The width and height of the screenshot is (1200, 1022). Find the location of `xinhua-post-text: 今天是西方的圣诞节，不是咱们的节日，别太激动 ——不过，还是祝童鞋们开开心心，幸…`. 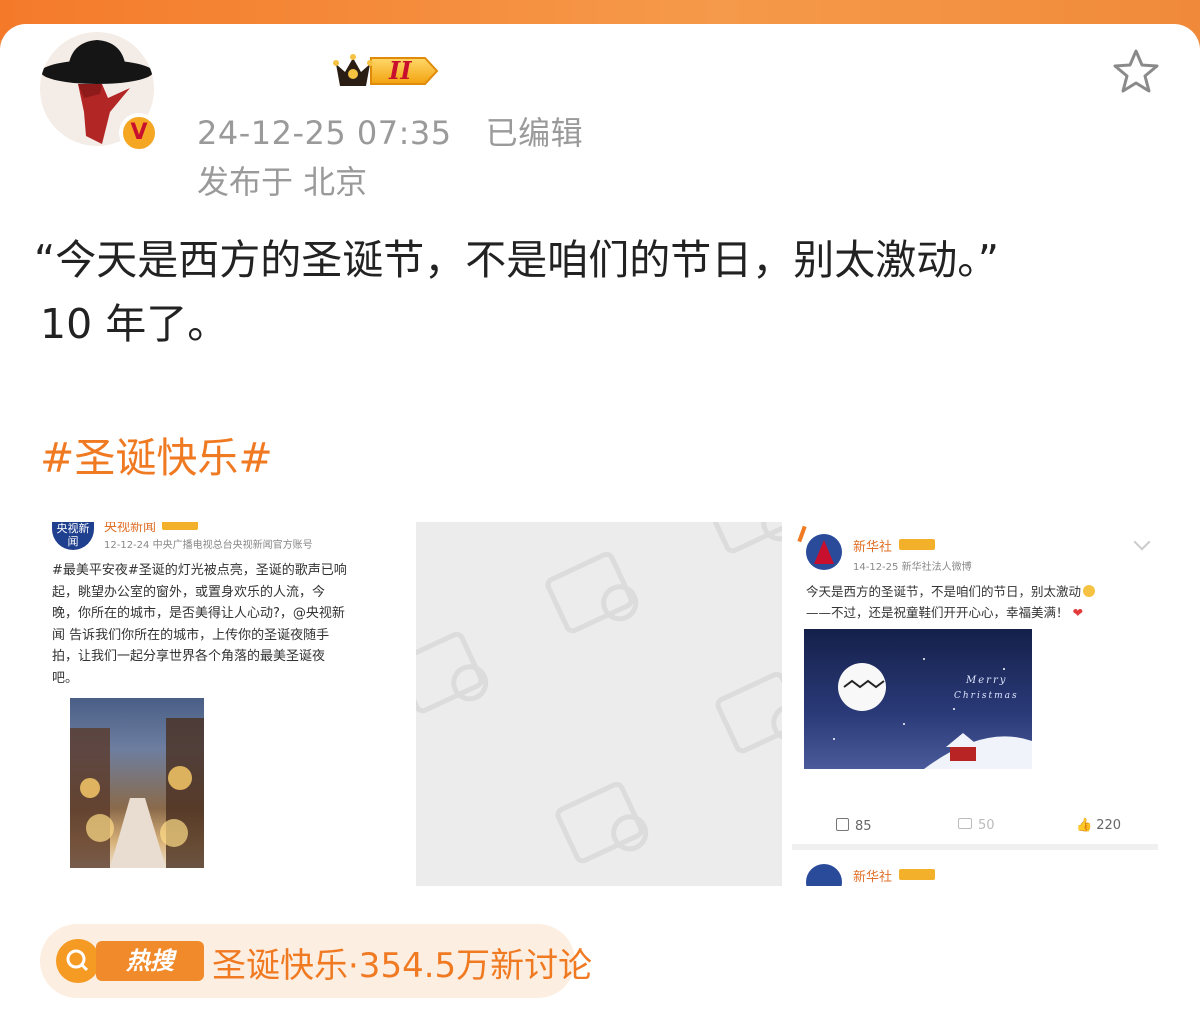

xinhua-post-text: 今天是西方的圣诞节，不是咱们的节日，别太激动 ——不过，还是祝童鞋们开开心心，幸… is located at coordinates (951, 602).